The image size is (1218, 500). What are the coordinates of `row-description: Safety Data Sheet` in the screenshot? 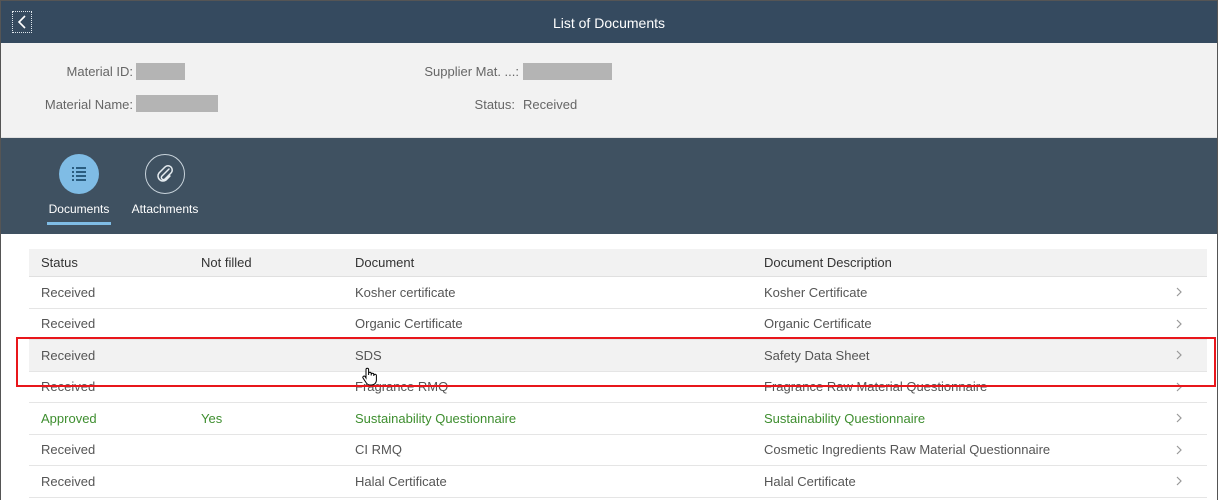 It's located at (817, 355).